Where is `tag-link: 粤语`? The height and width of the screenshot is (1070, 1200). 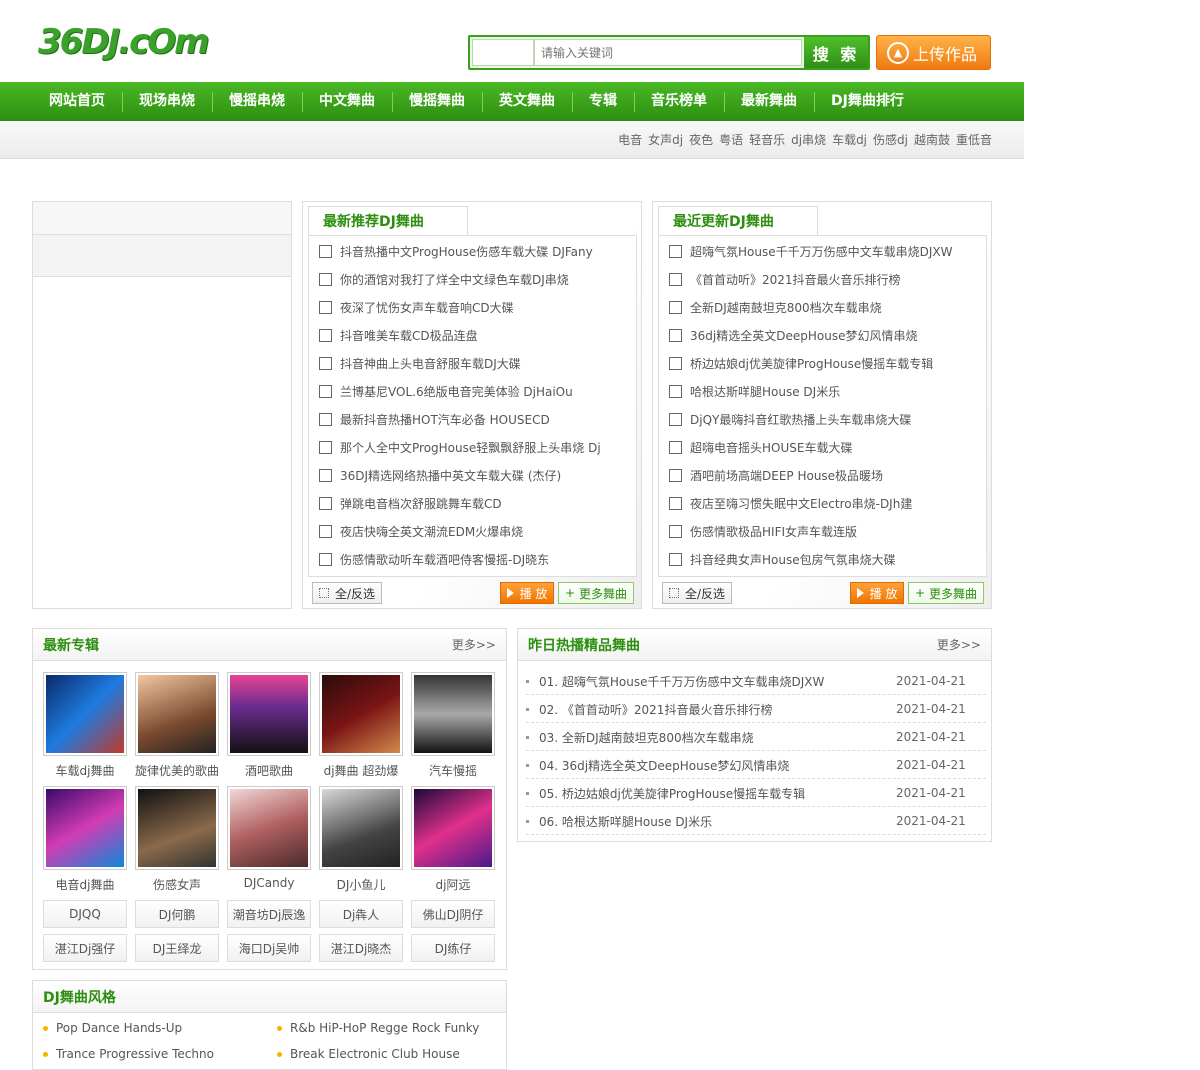 tag-link: 粤语 is located at coordinates (731, 139).